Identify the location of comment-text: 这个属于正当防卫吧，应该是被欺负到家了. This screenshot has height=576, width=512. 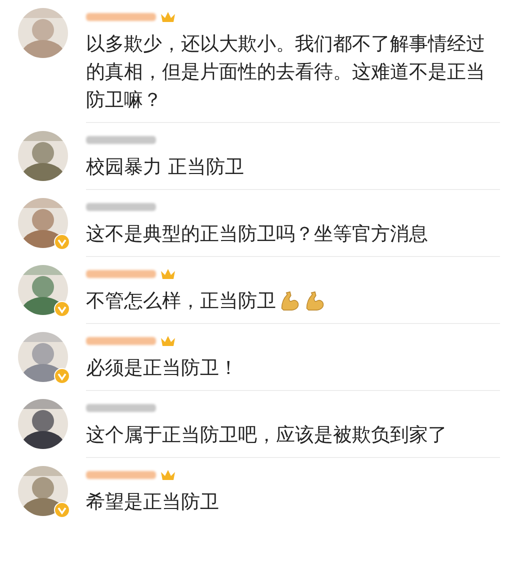
(266, 435).